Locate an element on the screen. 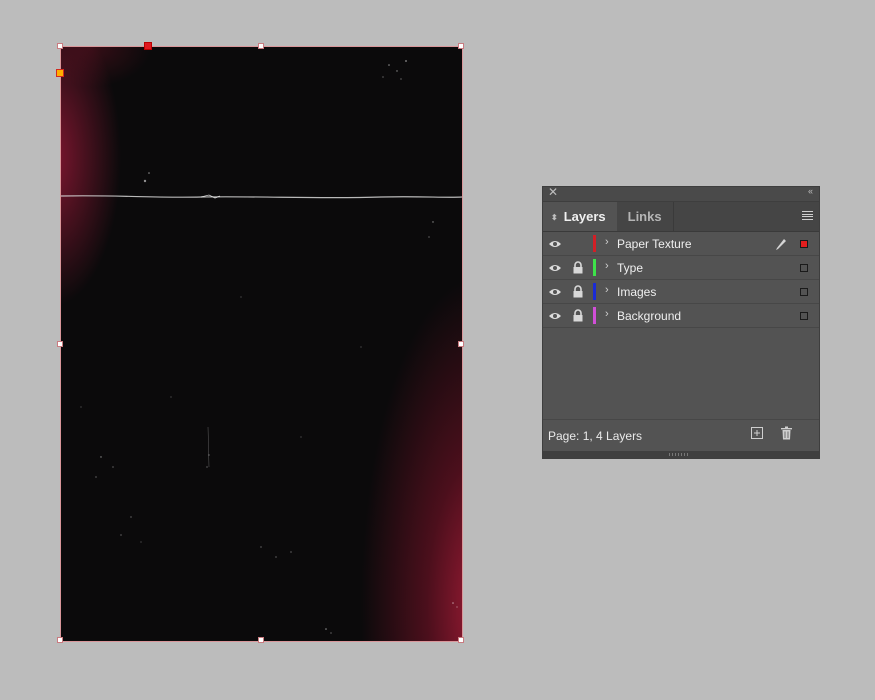 The width and height of the screenshot is (875, 700). resize-handle-top-center is located at coordinates (148, 46).